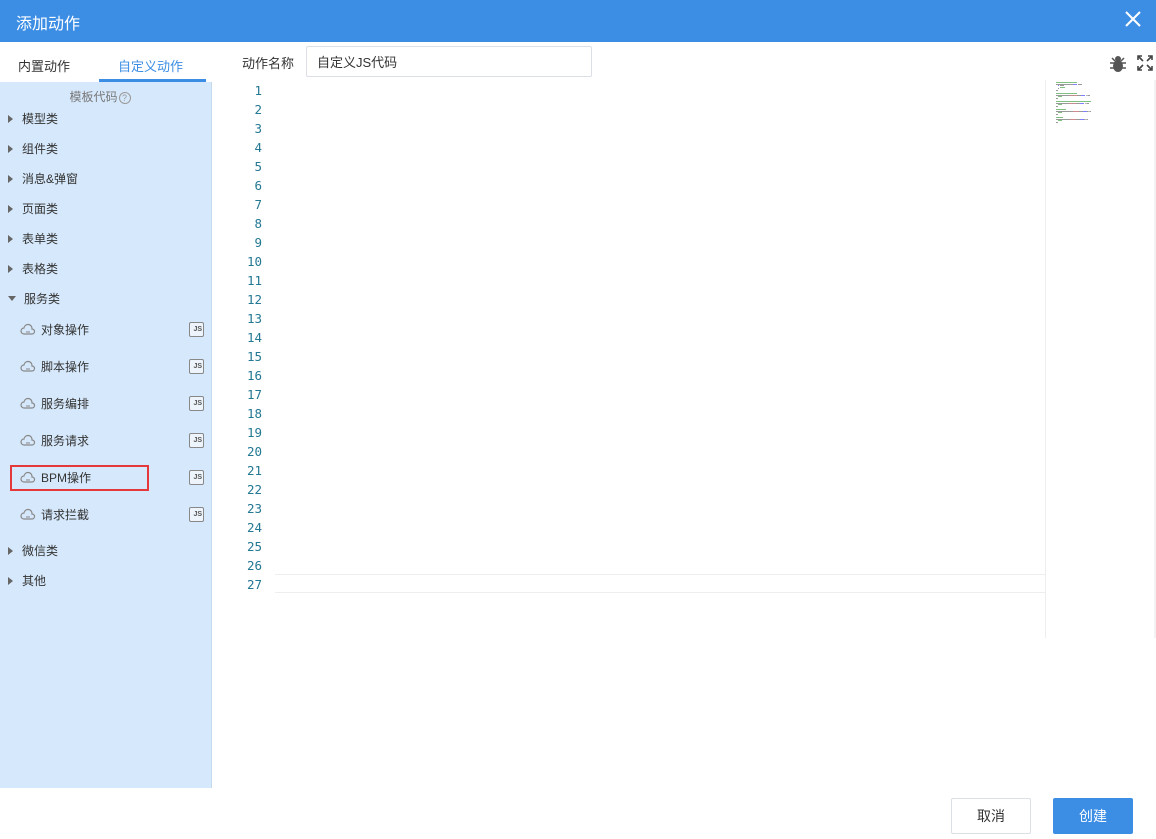 The width and height of the screenshot is (1156, 839). Describe the element at coordinates (254, 337) in the screenshot. I see `line-number: 14` at that location.